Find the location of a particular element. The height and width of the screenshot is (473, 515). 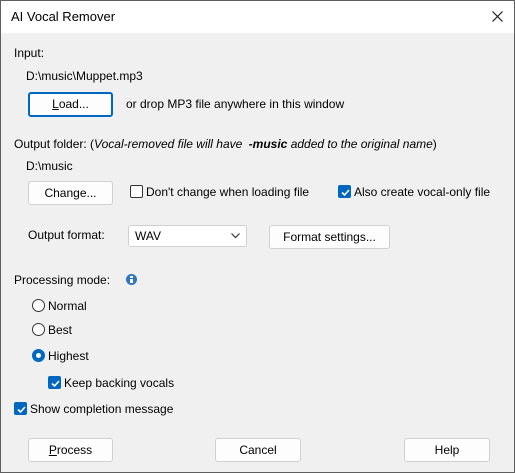

output-note-bold: -music is located at coordinates (268, 144).